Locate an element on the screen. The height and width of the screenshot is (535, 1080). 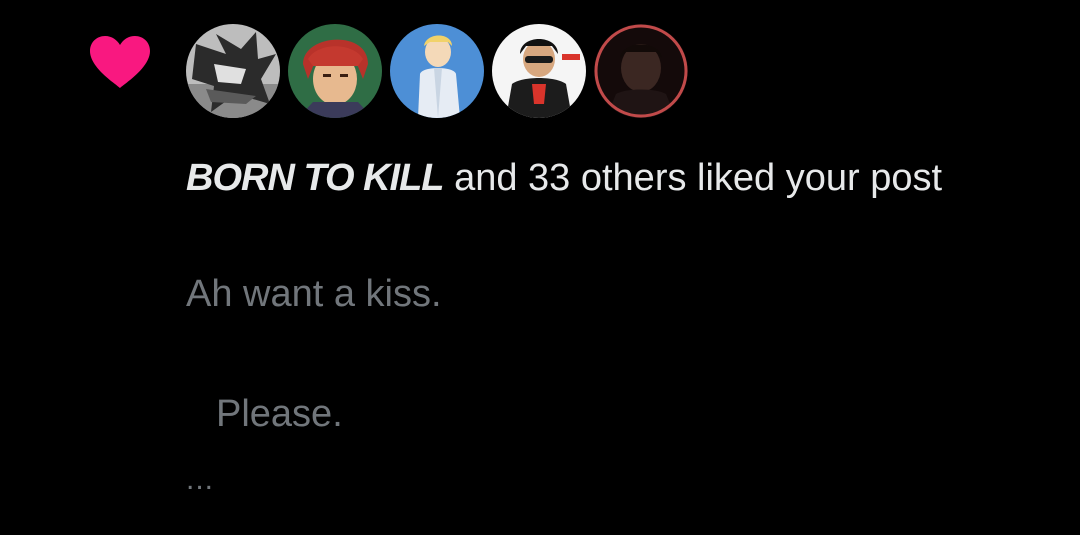
post-preview-line: Ah want a kiss. is located at coordinates (314, 294).